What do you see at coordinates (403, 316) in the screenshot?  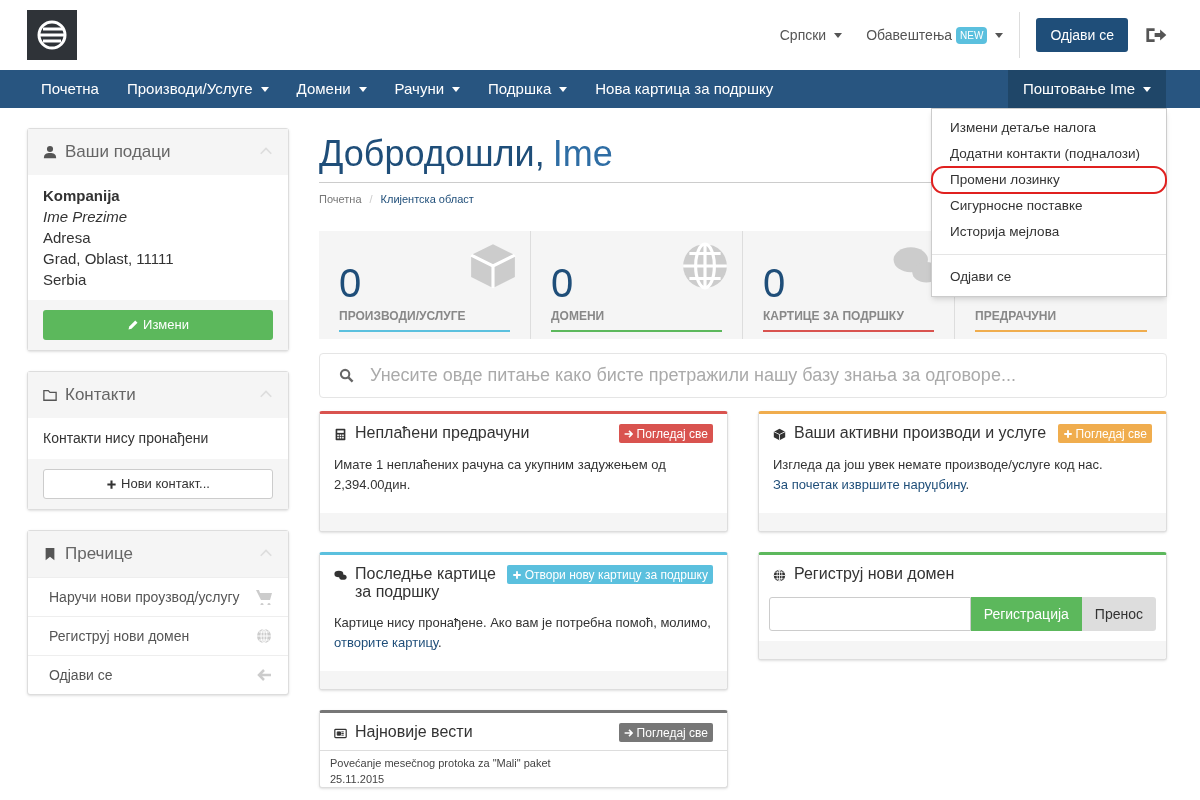 I see `stat-label: ПРОИЗВОДИ/УСЛУГЕ` at bounding box center [403, 316].